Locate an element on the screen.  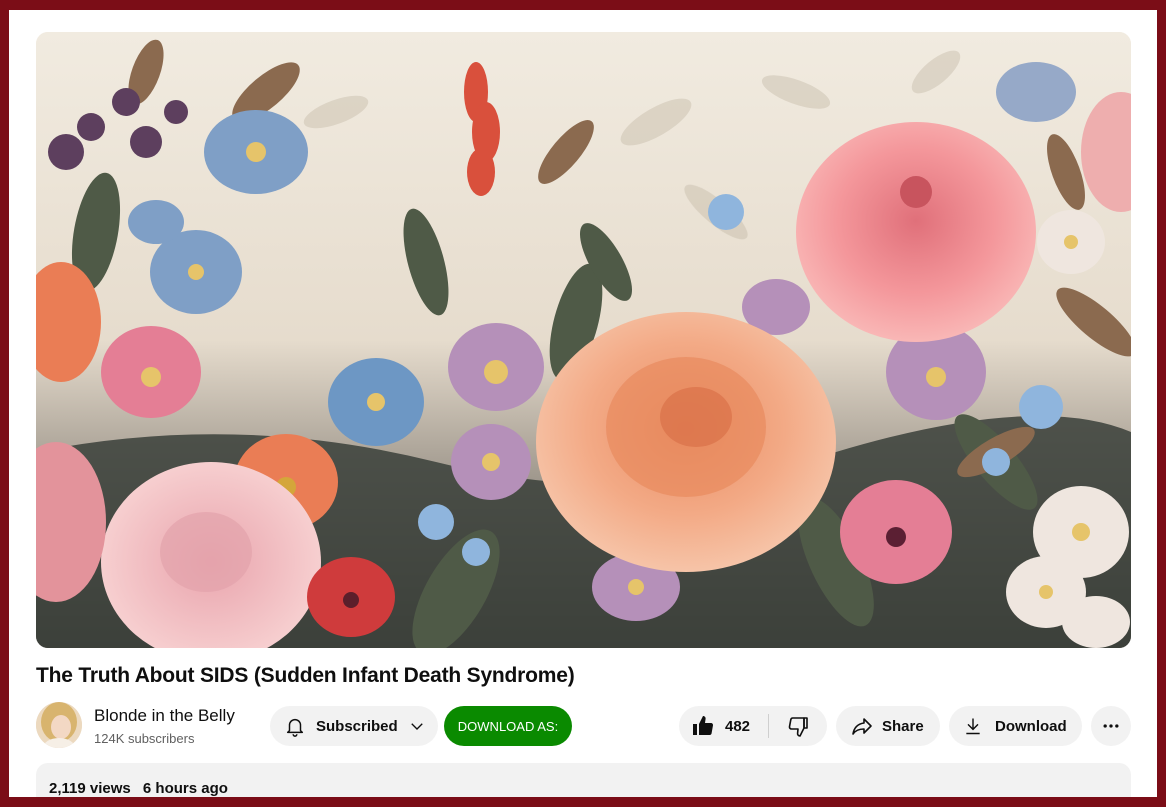
like-dislike-group: 482 is located at coordinates (753, 726).